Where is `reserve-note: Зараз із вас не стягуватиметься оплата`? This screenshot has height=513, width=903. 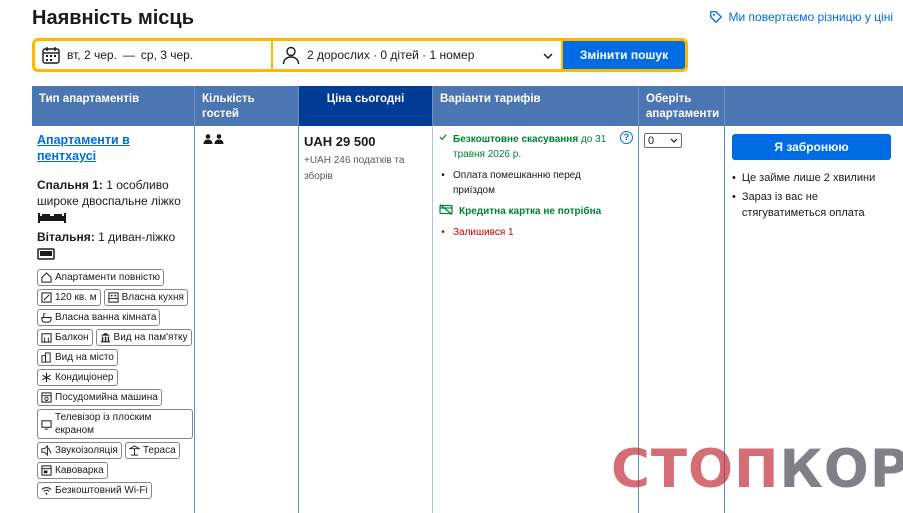
reserve-note: Зараз із вас не стягуватиметься оплата is located at coordinates (814, 205).